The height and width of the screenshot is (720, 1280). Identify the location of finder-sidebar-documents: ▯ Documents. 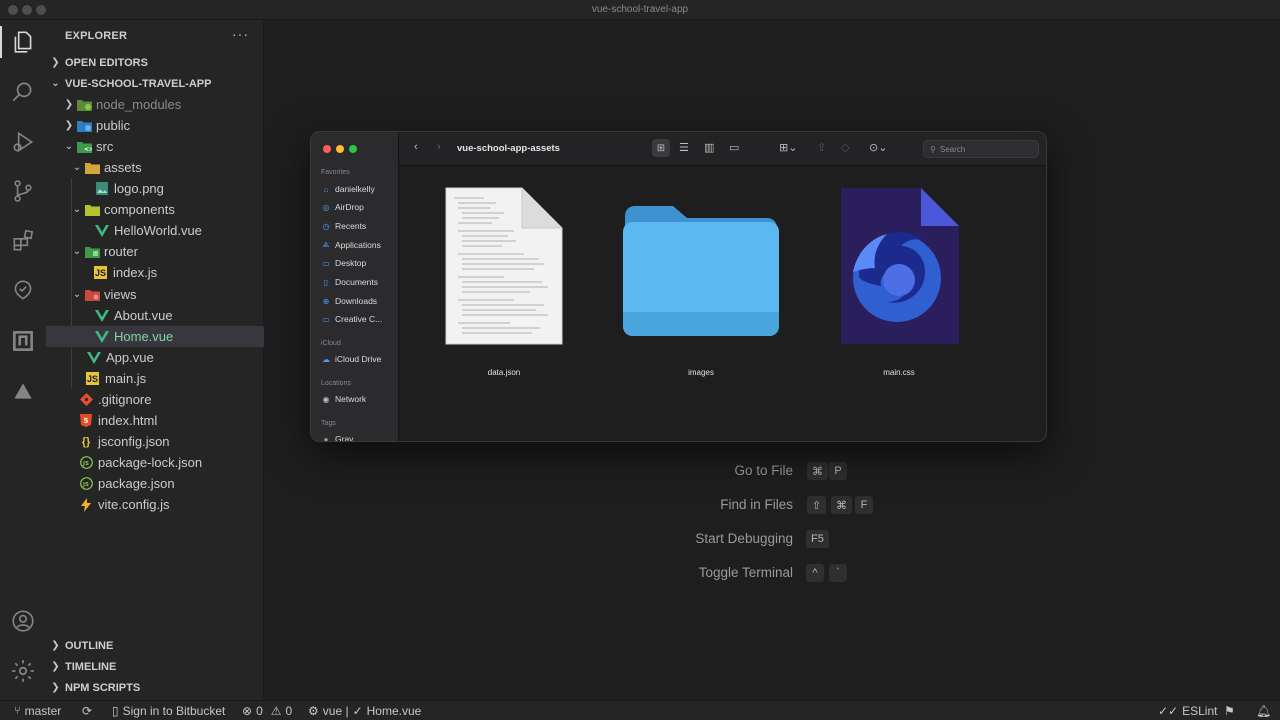
(359, 282).